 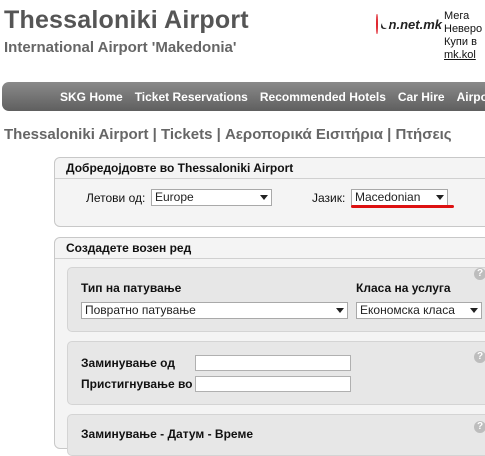 I want to click on trip-type-select: Повратно патување, so click(x=214, y=310).